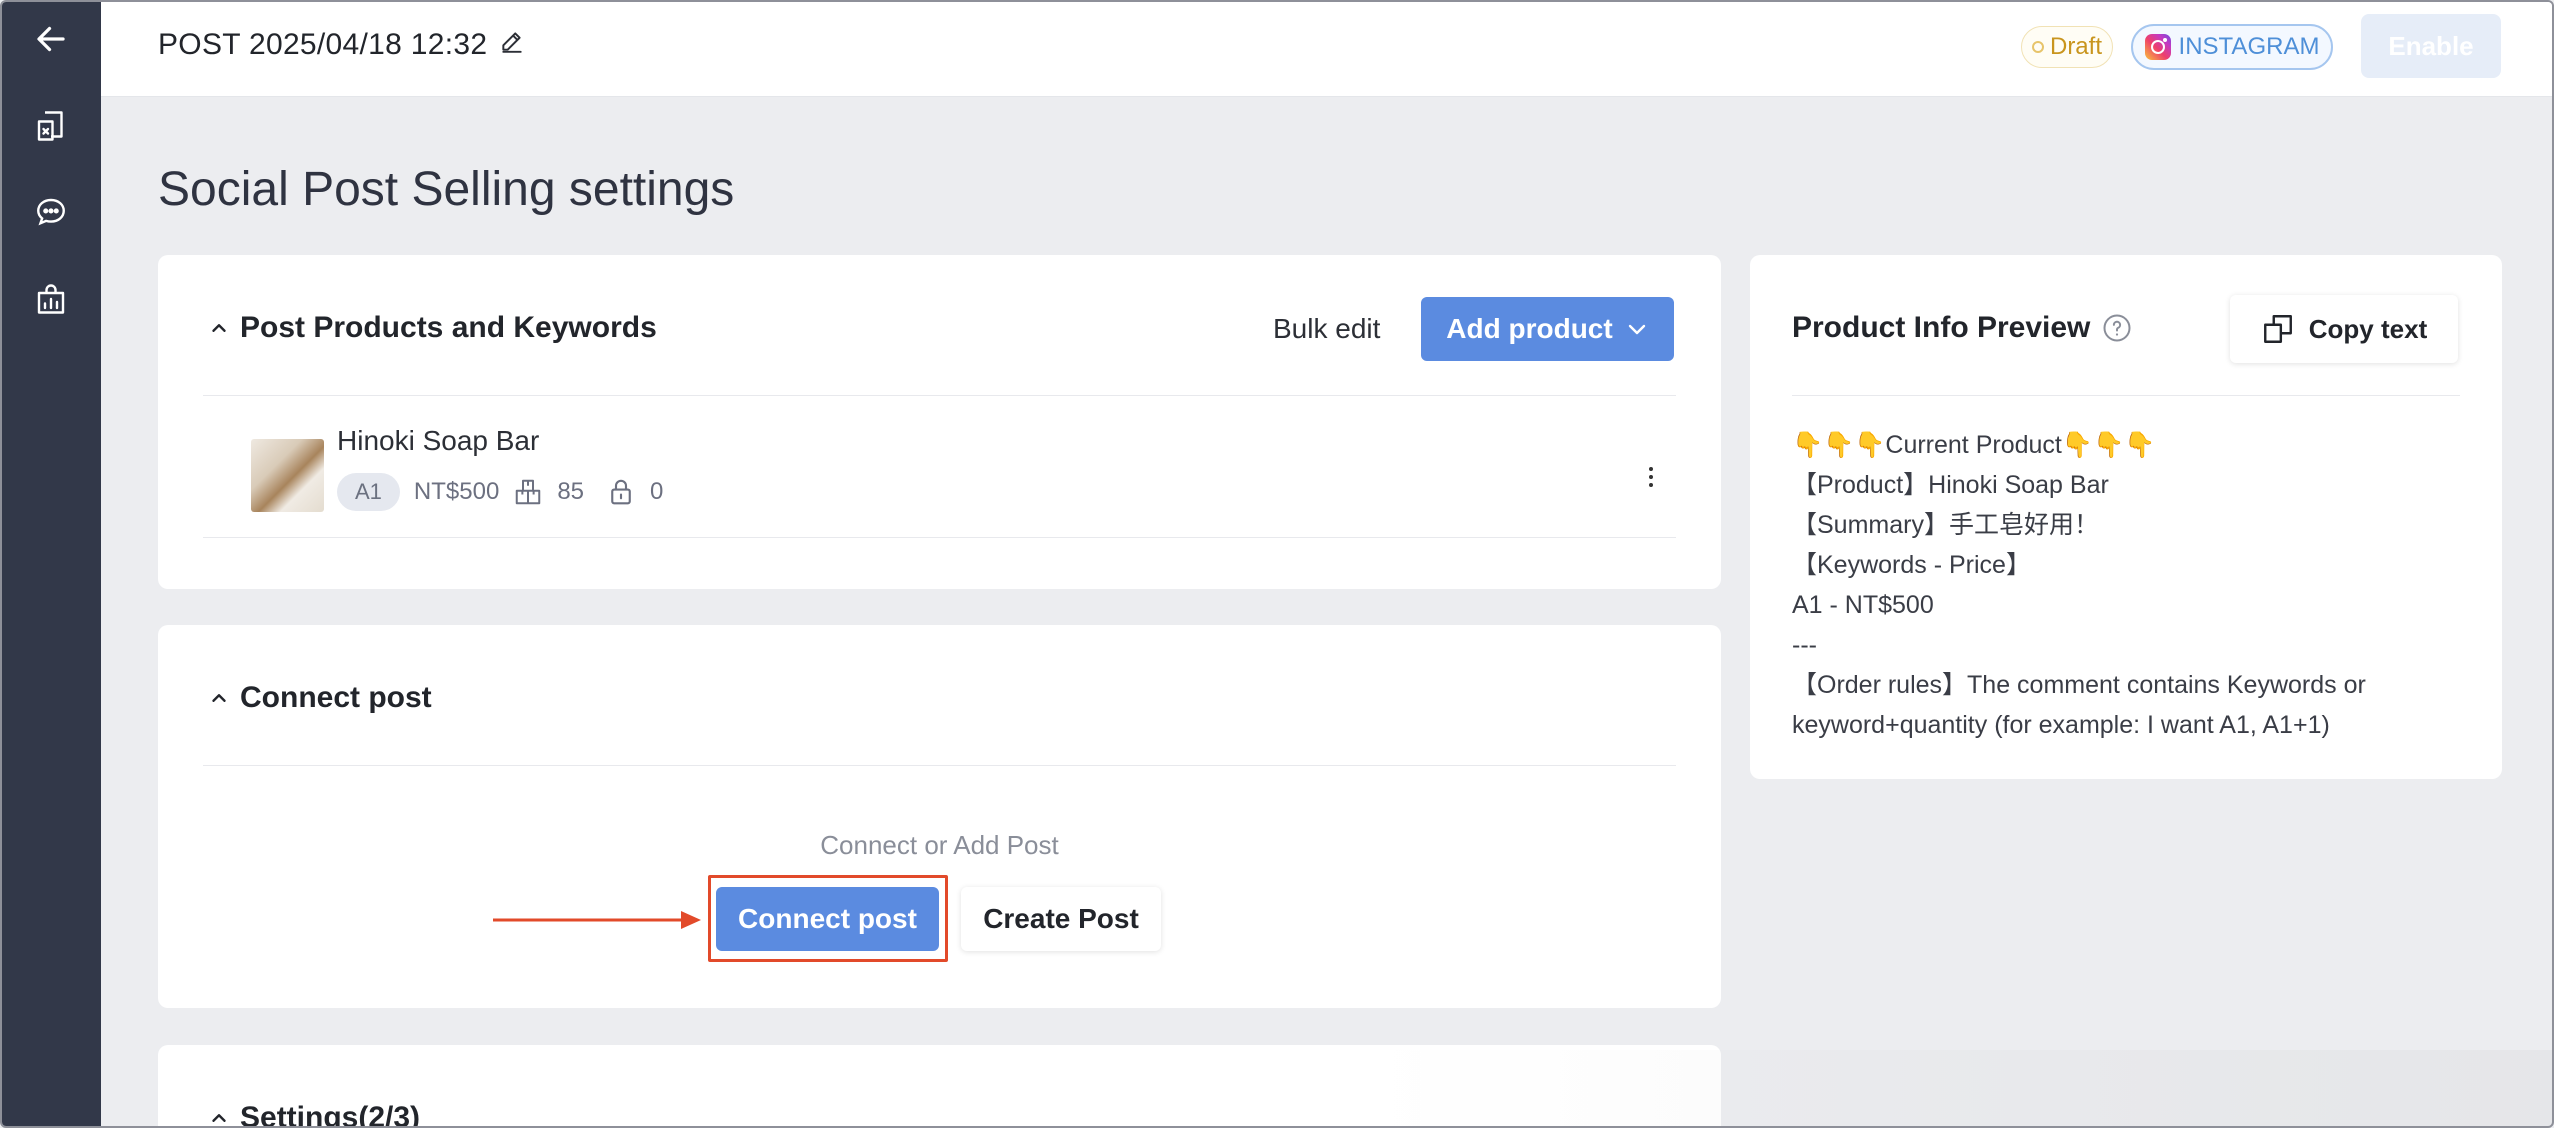  What do you see at coordinates (51, 212) in the screenshot?
I see `chat-icon` at bounding box center [51, 212].